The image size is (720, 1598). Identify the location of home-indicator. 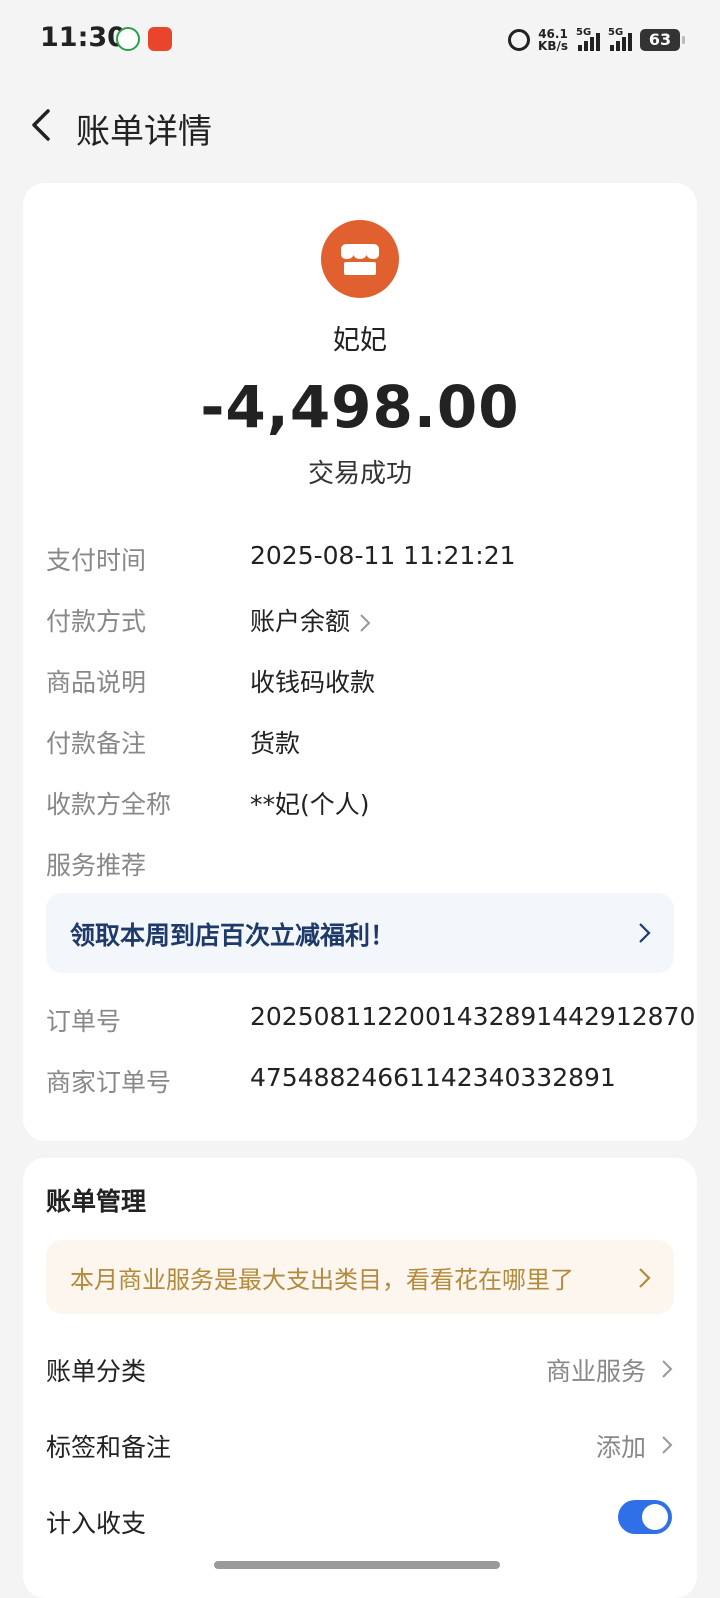
(357, 1565).